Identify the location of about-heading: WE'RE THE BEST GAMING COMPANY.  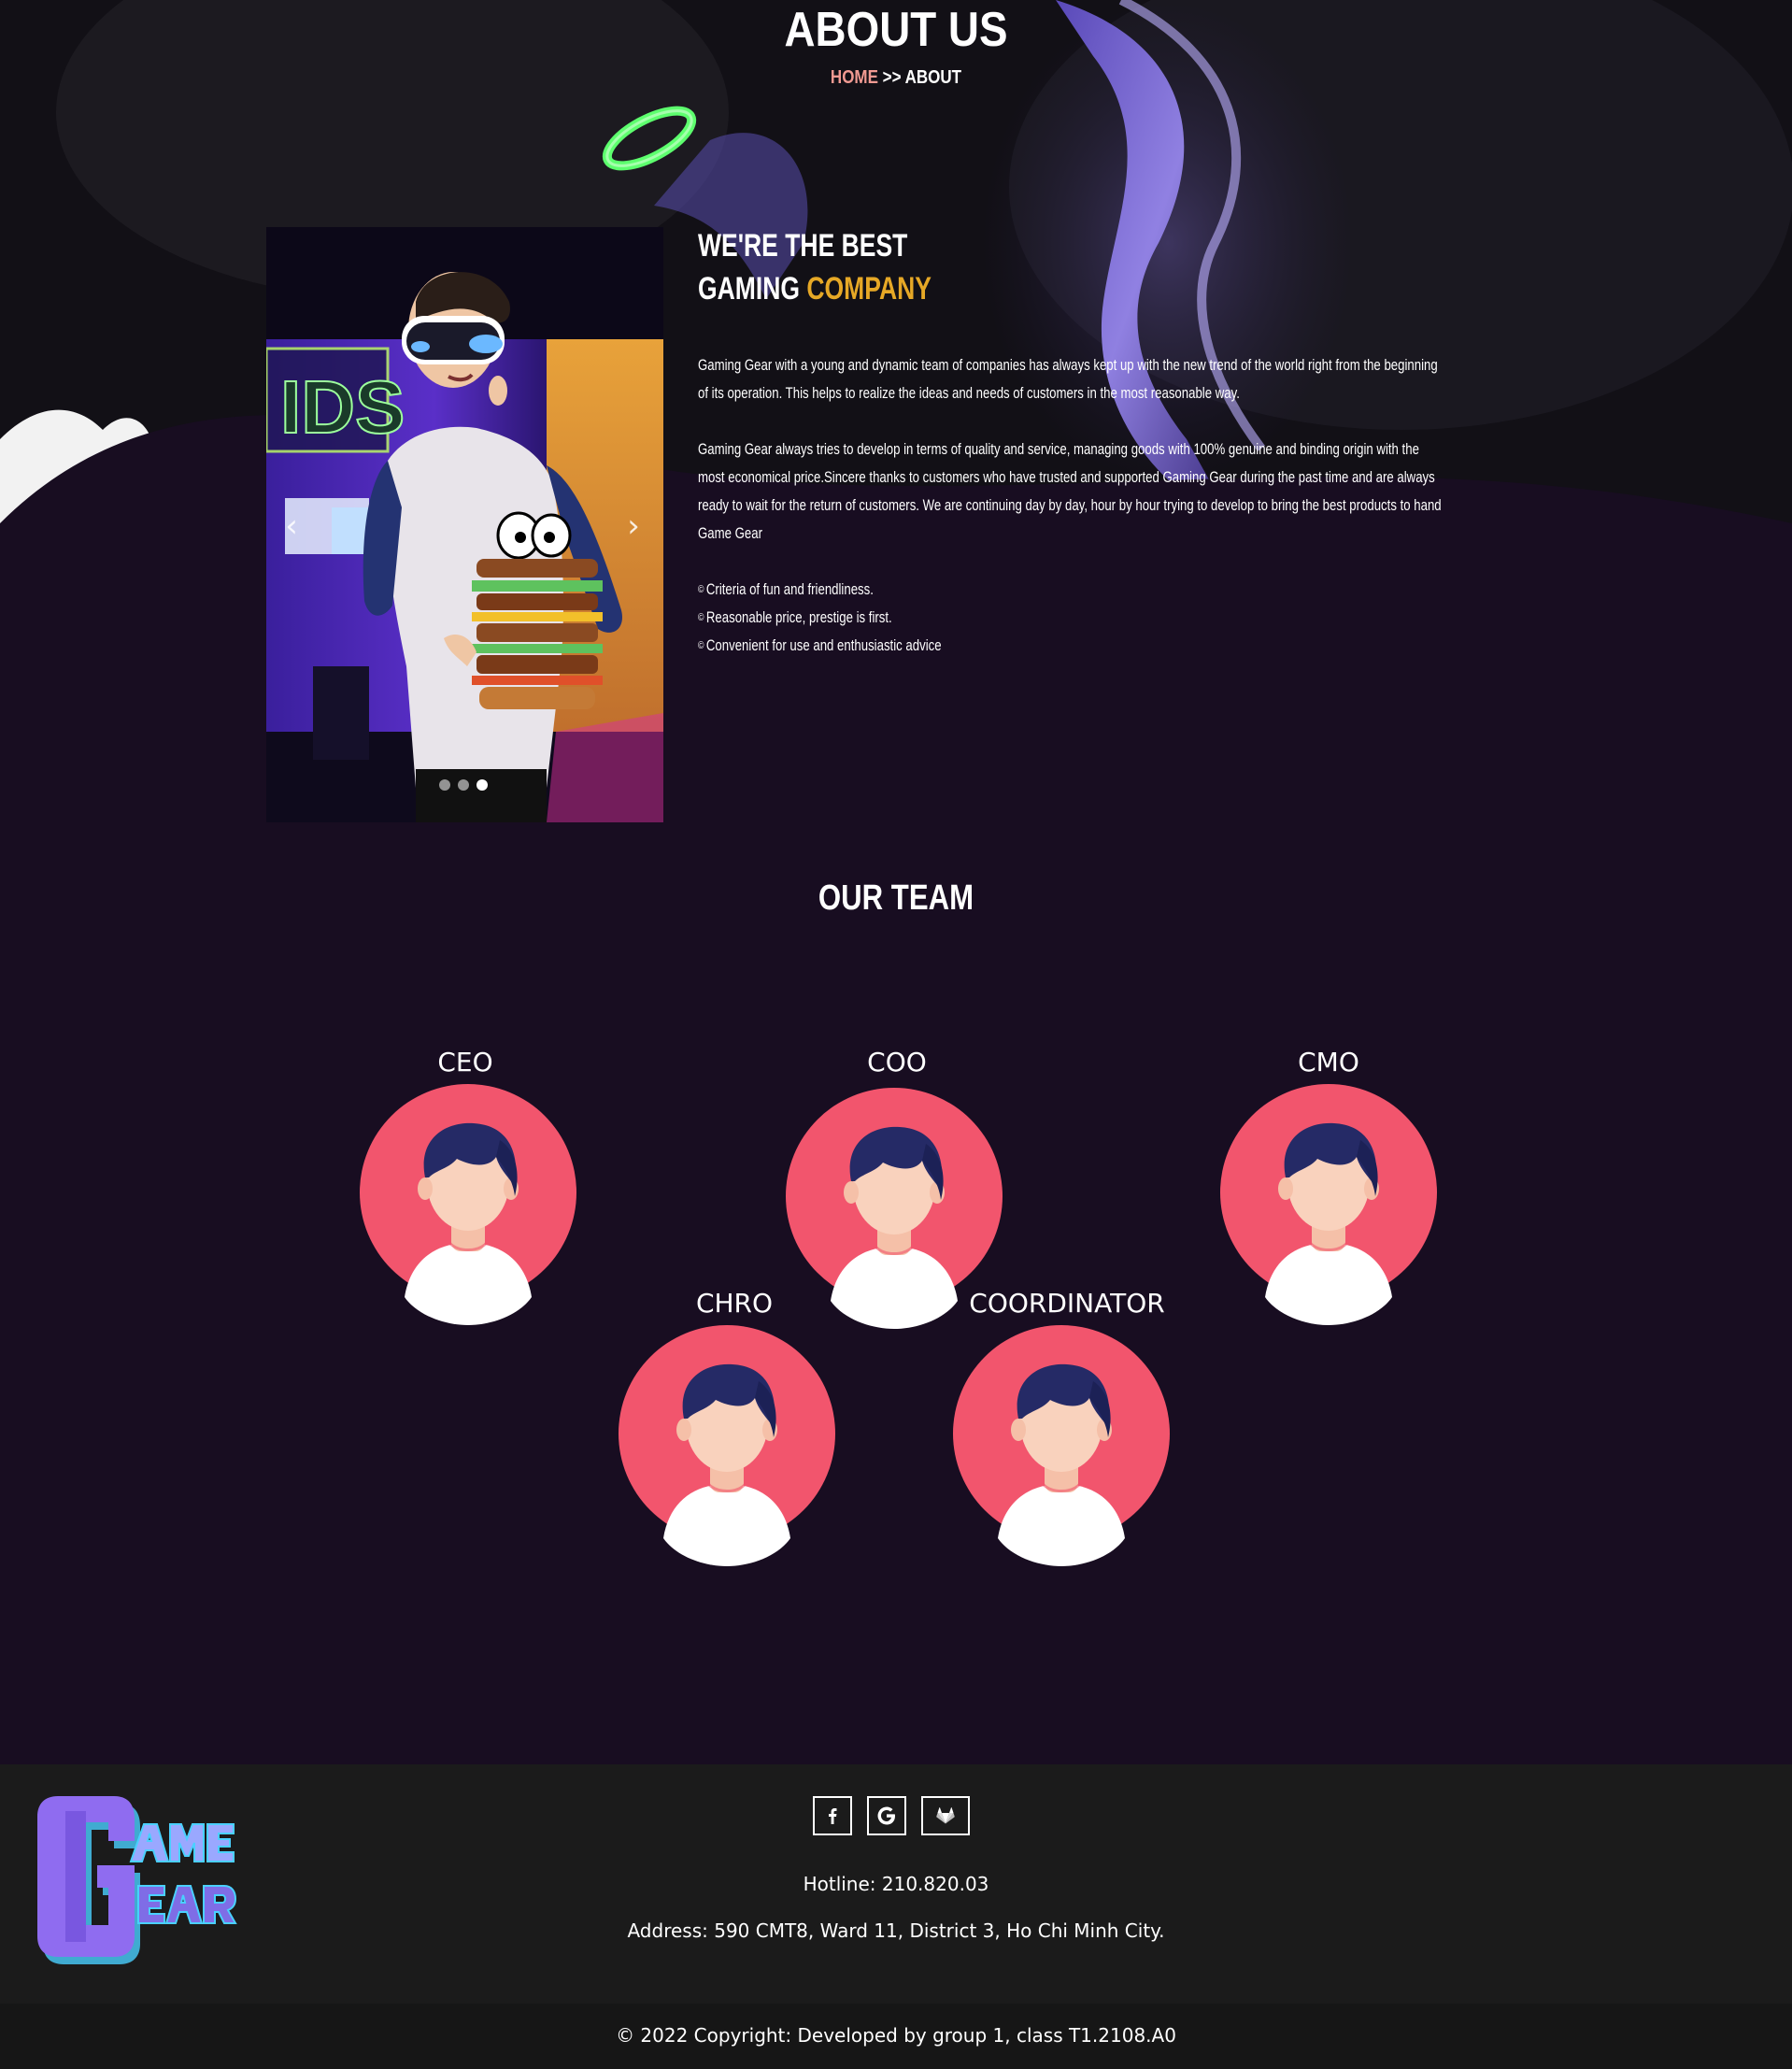
(916, 267).